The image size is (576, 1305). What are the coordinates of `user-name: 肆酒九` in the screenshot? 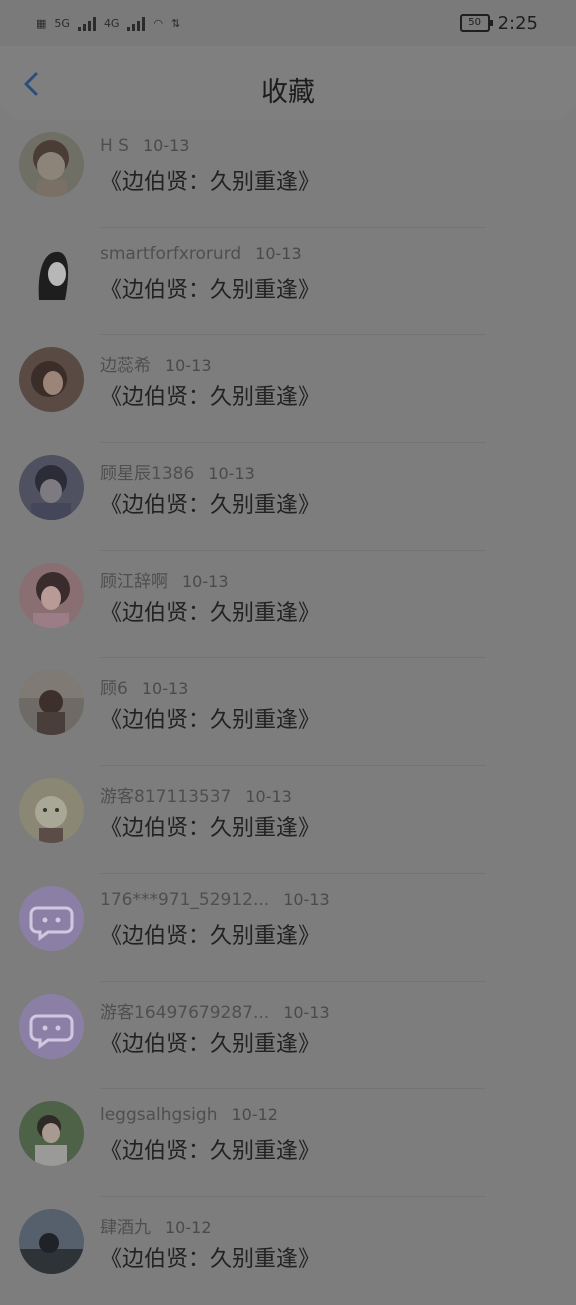 It's located at (125, 1227).